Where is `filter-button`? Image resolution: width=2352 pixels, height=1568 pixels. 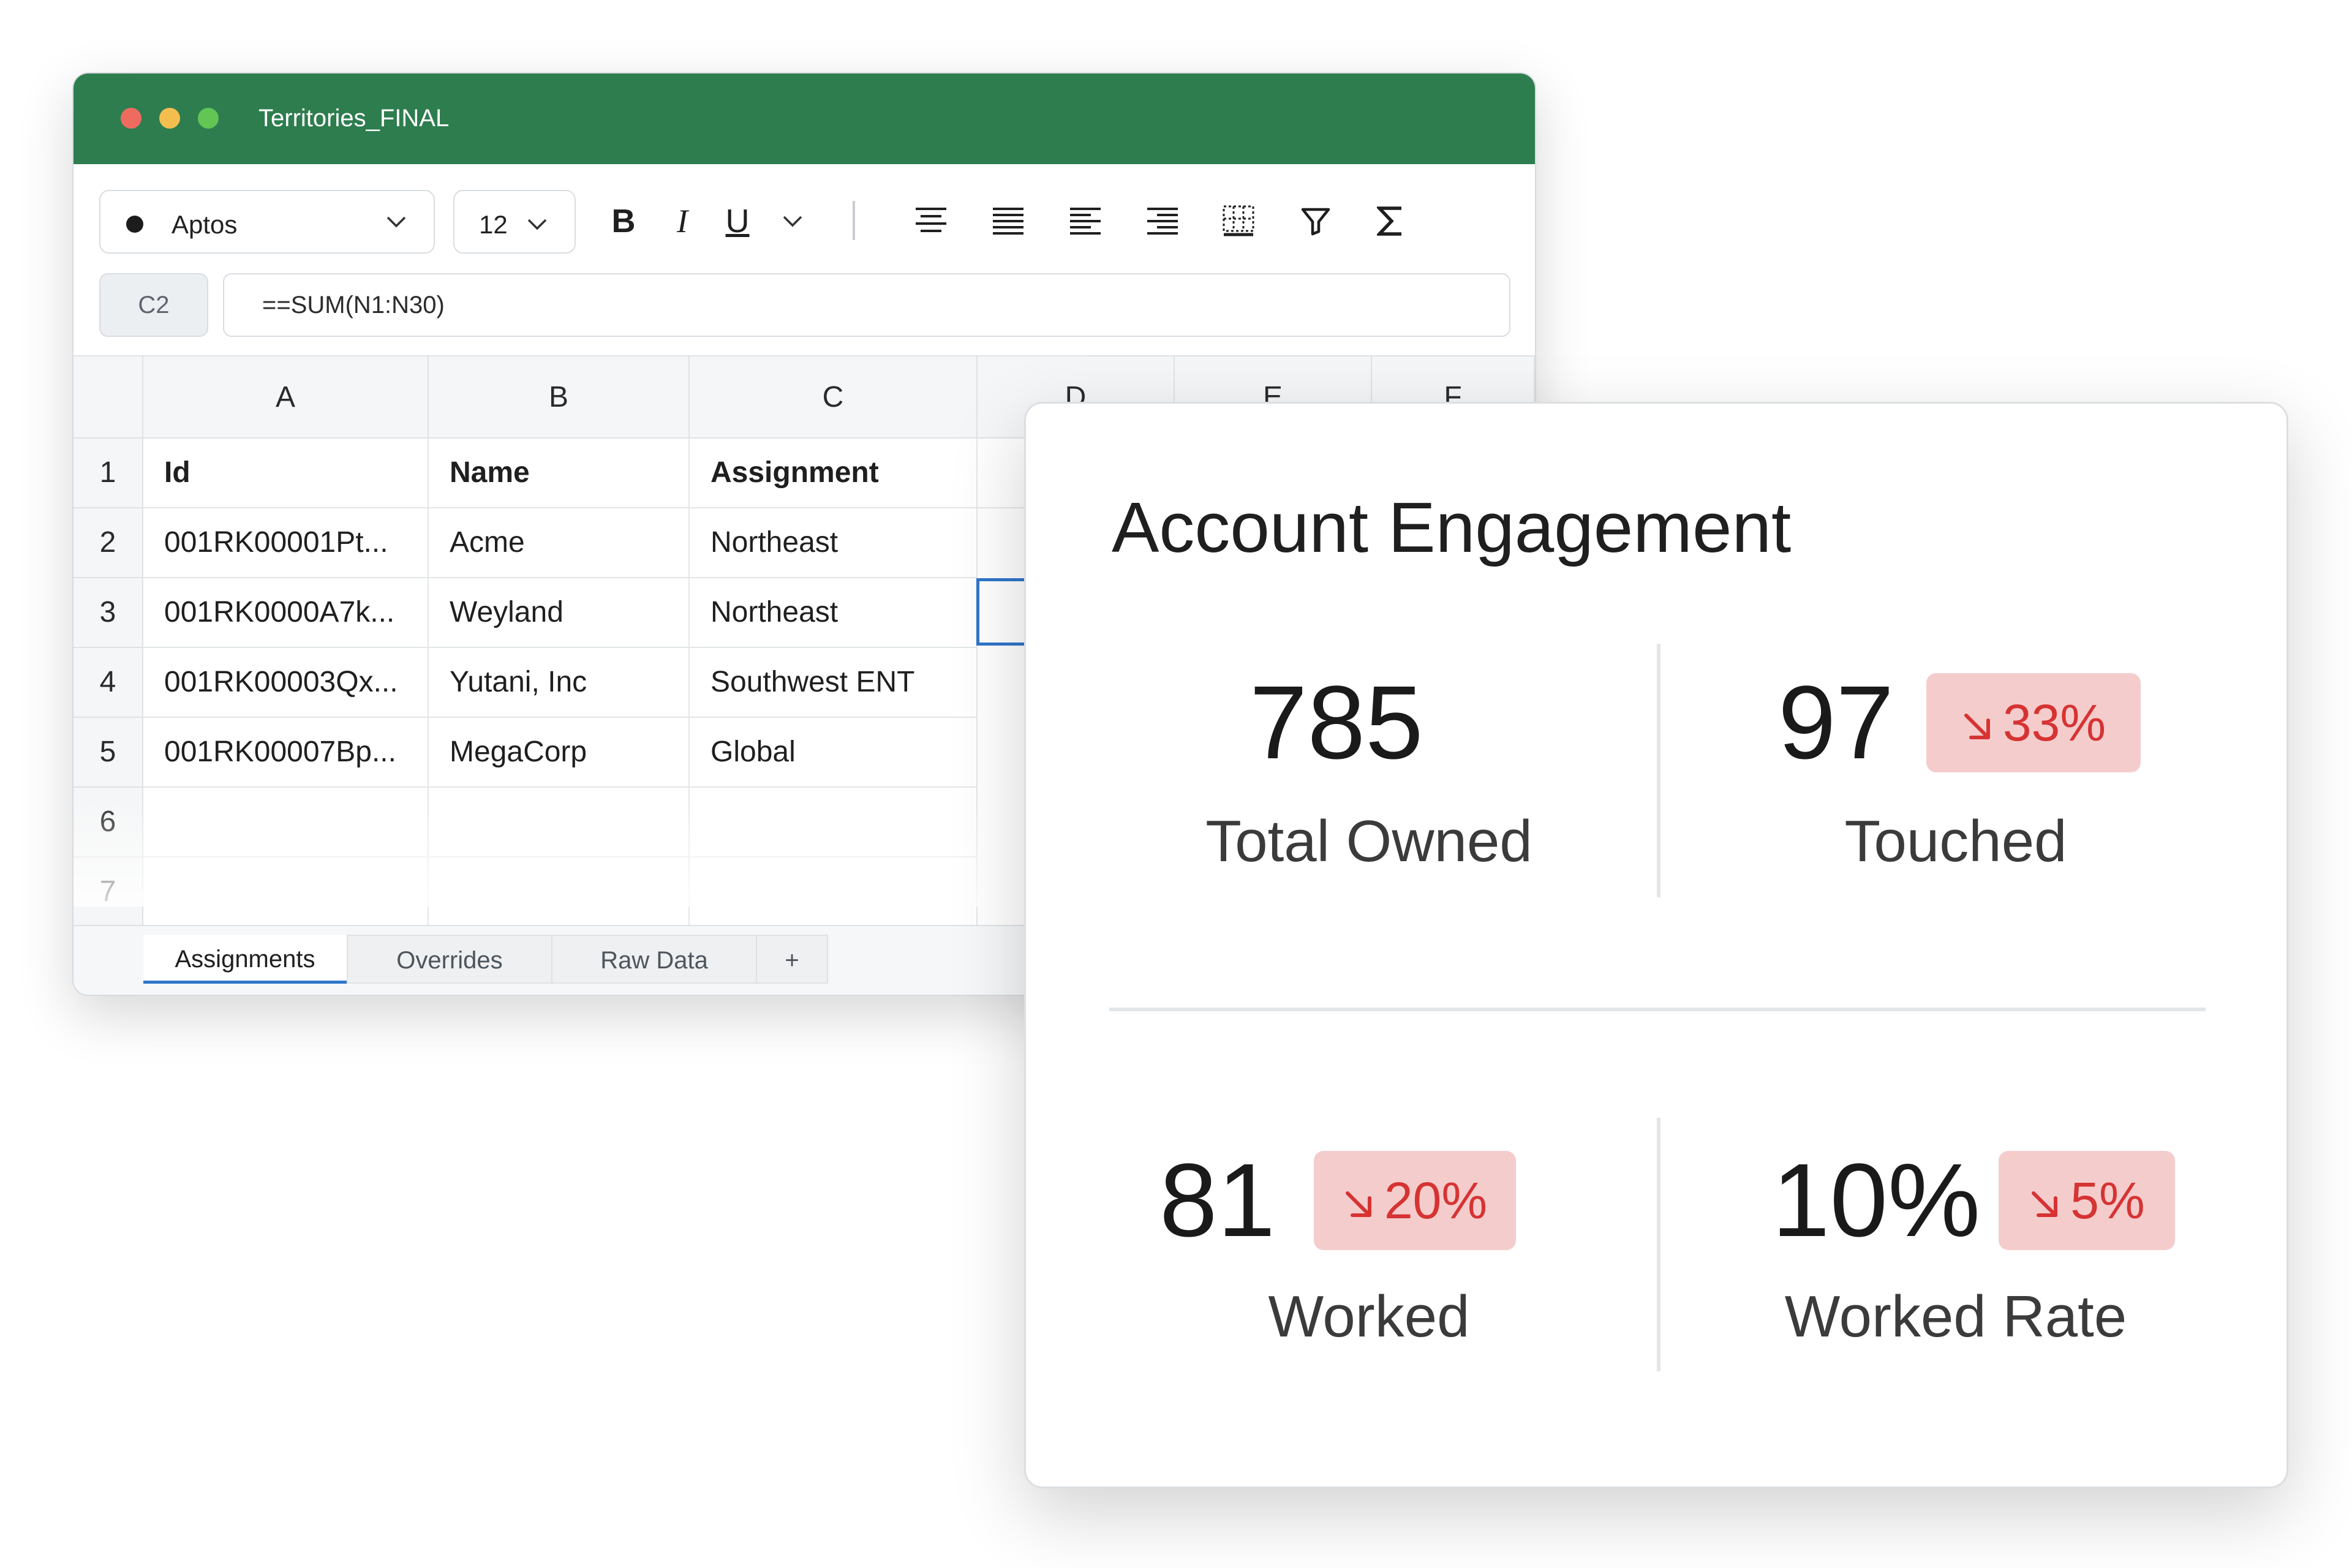 filter-button is located at coordinates (1316, 222).